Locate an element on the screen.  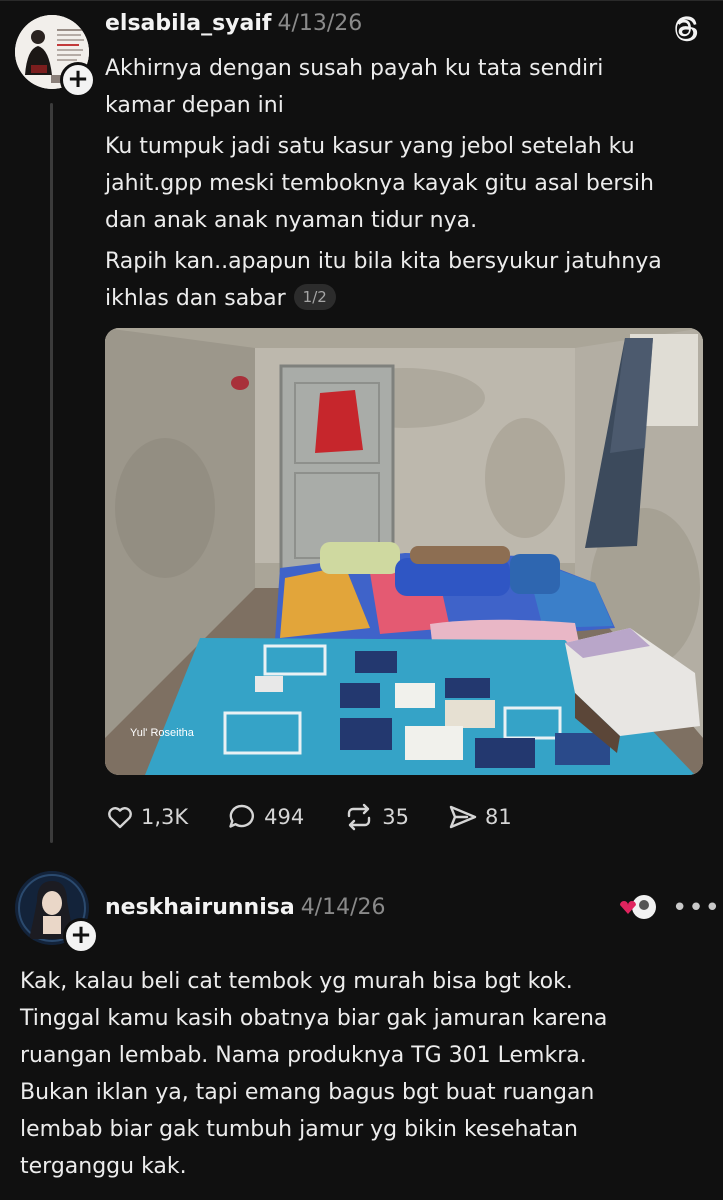
post-line: kamar depan ini is located at coordinates (194, 105).